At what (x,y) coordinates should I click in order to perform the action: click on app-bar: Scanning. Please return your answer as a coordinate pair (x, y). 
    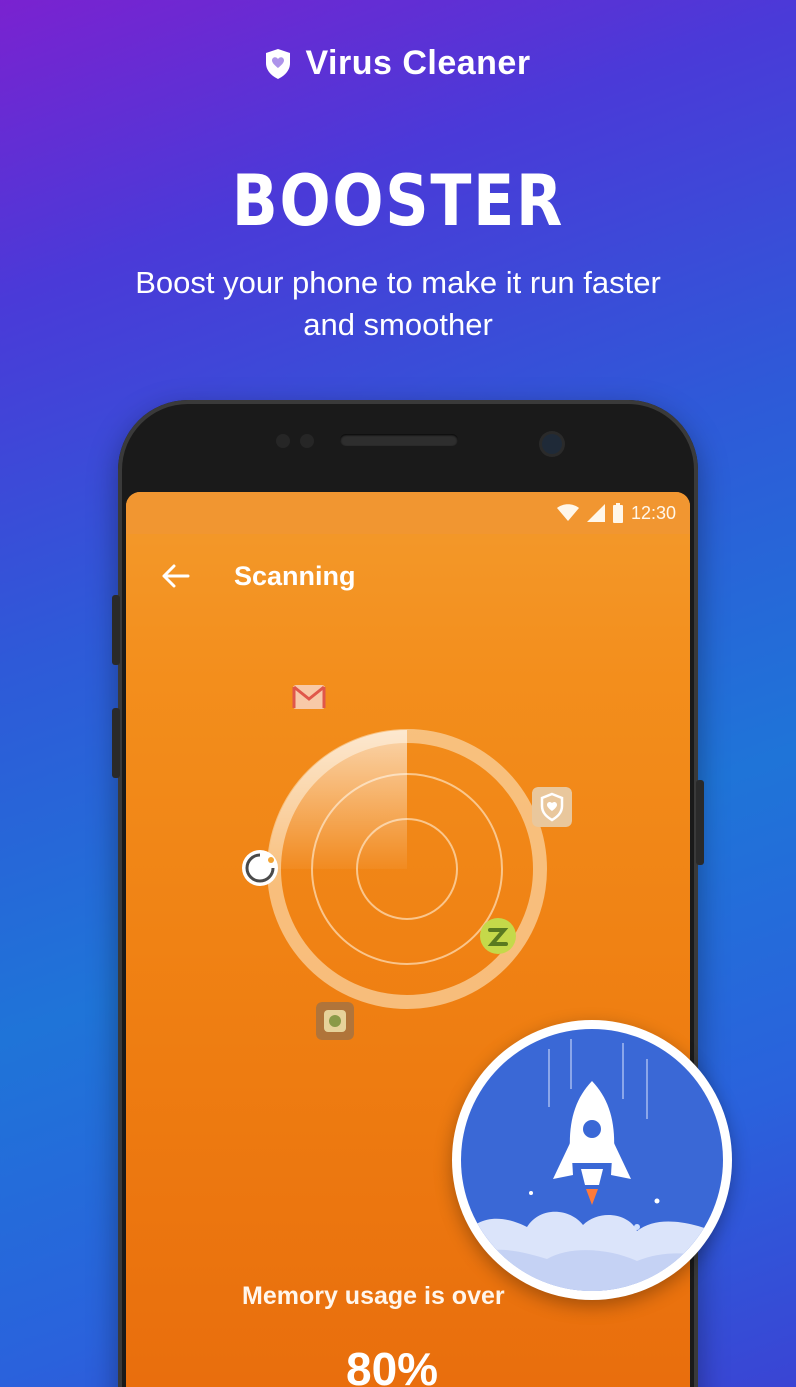
    Looking at the image, I should click on (408, 576).